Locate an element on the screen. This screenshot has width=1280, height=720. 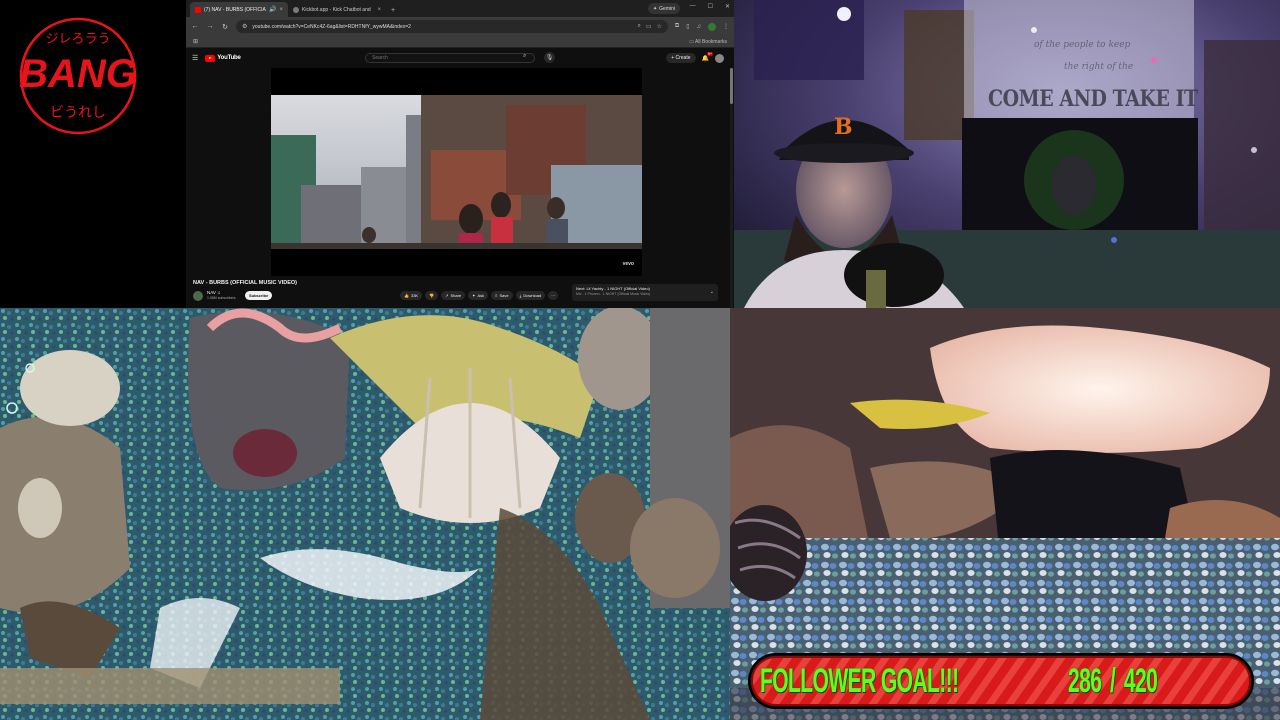
new-tab-icon: + is located at coordinates (393, 10).